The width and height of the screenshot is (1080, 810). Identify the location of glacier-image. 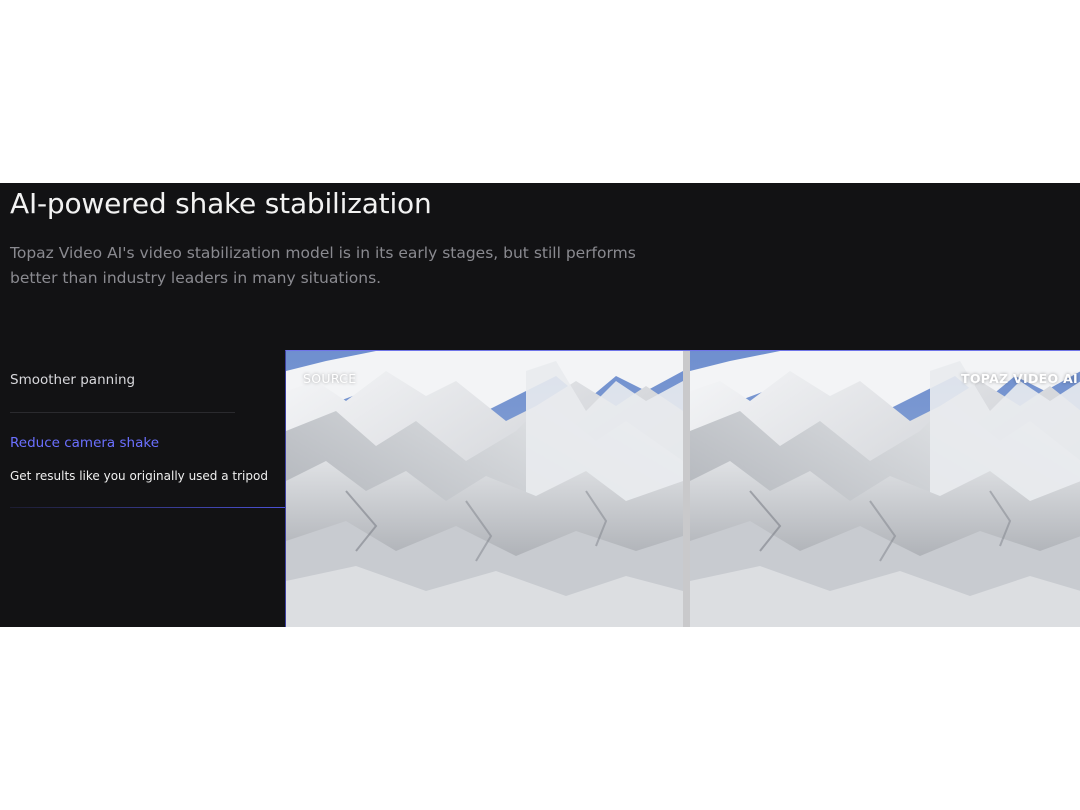
(484, 489).